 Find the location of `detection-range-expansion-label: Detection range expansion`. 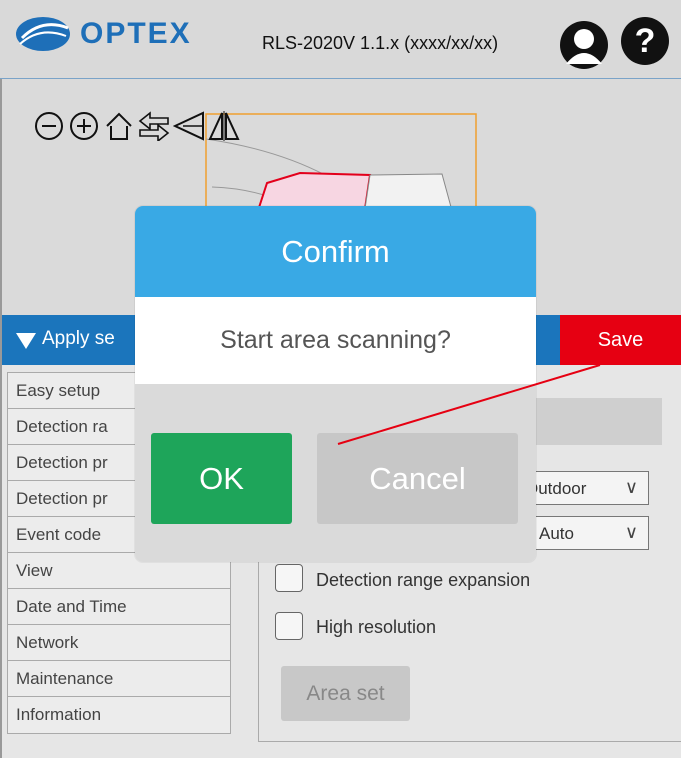

detection-range-expansion-label: Detection range expansion is located at coordinates (423, 580).